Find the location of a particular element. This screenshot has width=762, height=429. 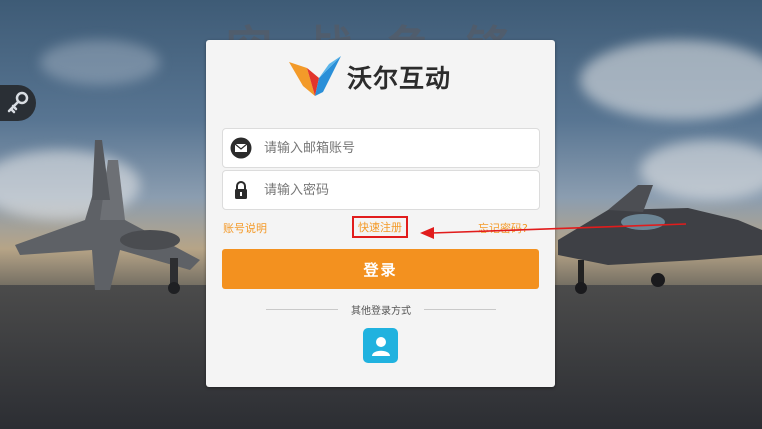

fighter-jet-left is located at coordinates (107, 217).